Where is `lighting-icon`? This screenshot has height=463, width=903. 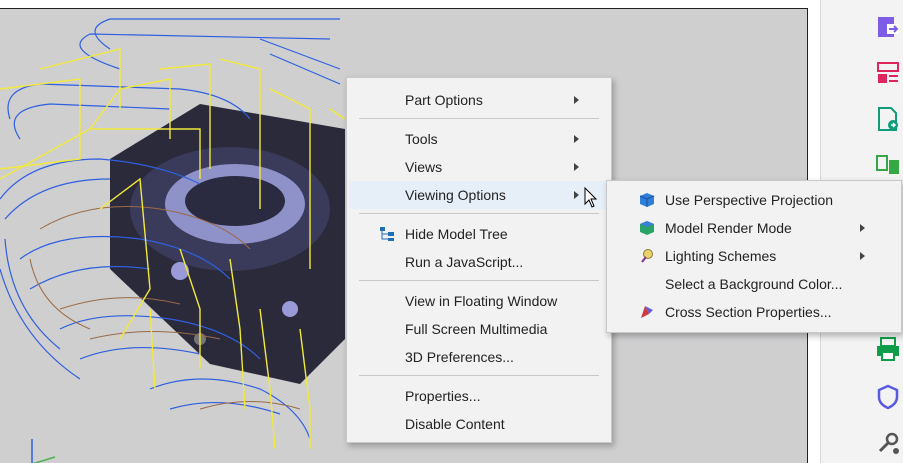 lighting-icon is located at coordinates (647, 256).